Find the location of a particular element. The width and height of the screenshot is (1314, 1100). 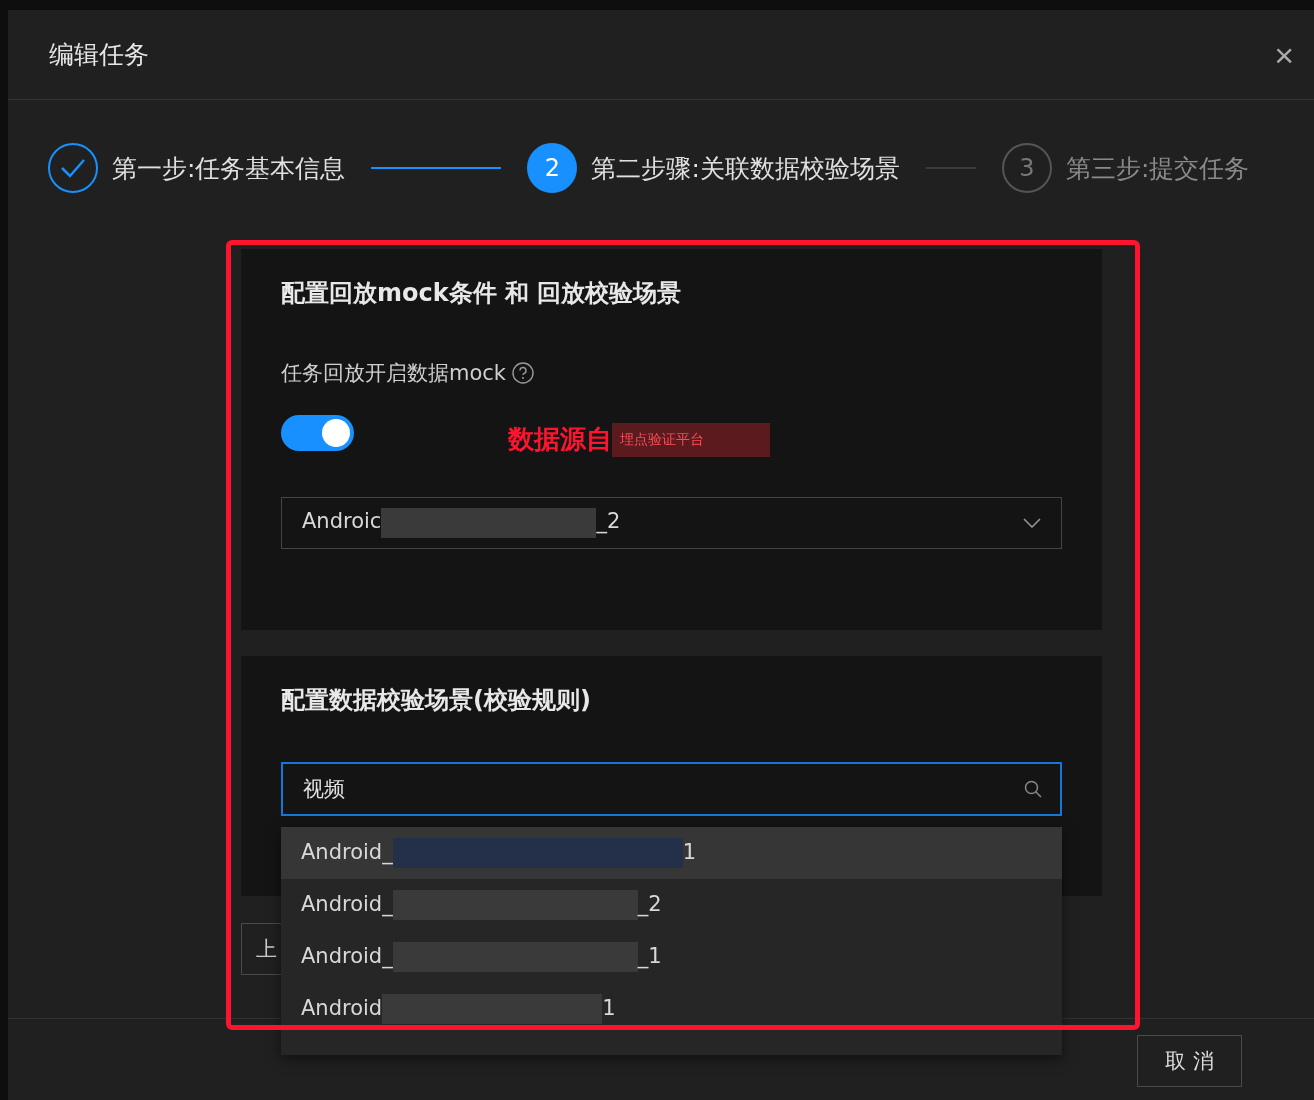

annotation-tag: 埋点验证平台 is located at coordinates (691, 439).